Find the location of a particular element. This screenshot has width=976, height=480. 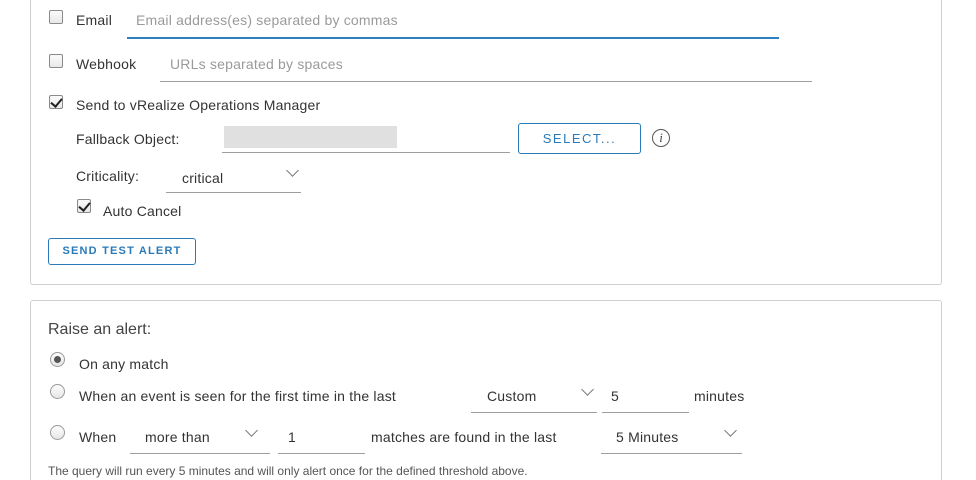

any-match-radio is located at coordinates (57, 359).